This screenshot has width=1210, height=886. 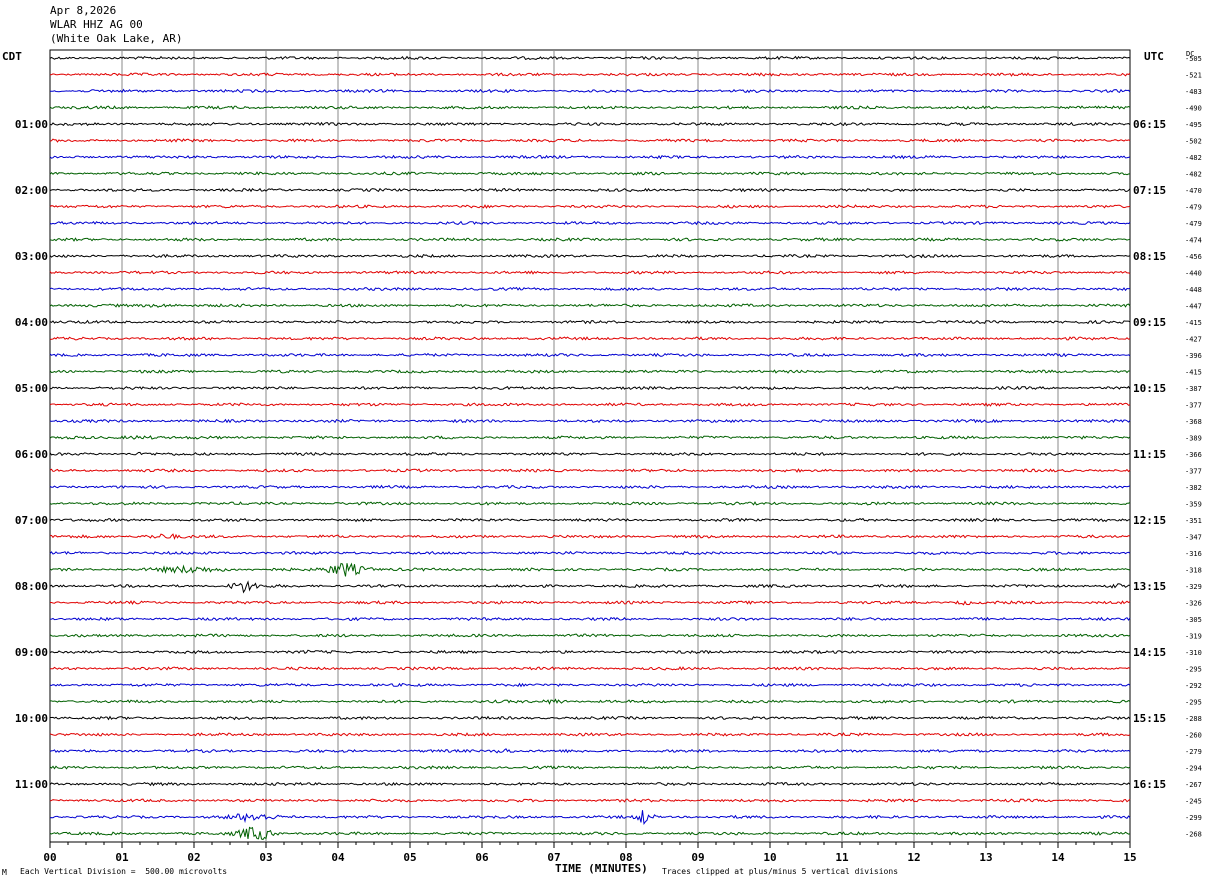 I want to click on dc-offset-label: -440, so click(x=1193, y=274).